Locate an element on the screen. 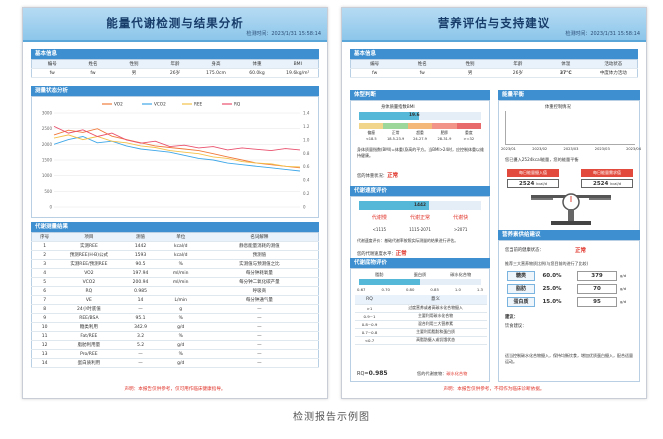 Image resolution: width=663 pixels, height=439 pixels. report-header: 营养评估与支持建议 检测时间：2023/1/31 15:58:14 is located at coordinates (494, 25).